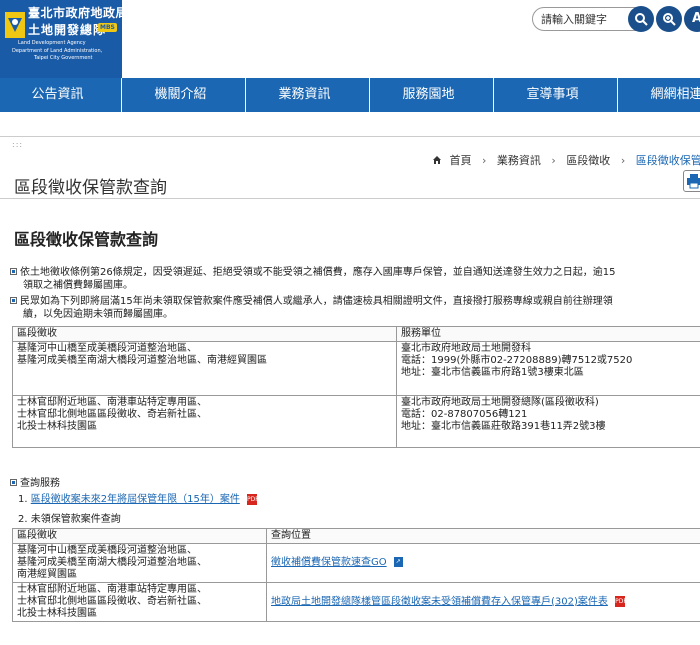 This screenshot has width=700, height=645. Describe the element at coordinates (428, 95) in the screenshot. I see `nav-item-services: 服務園地` at that location.